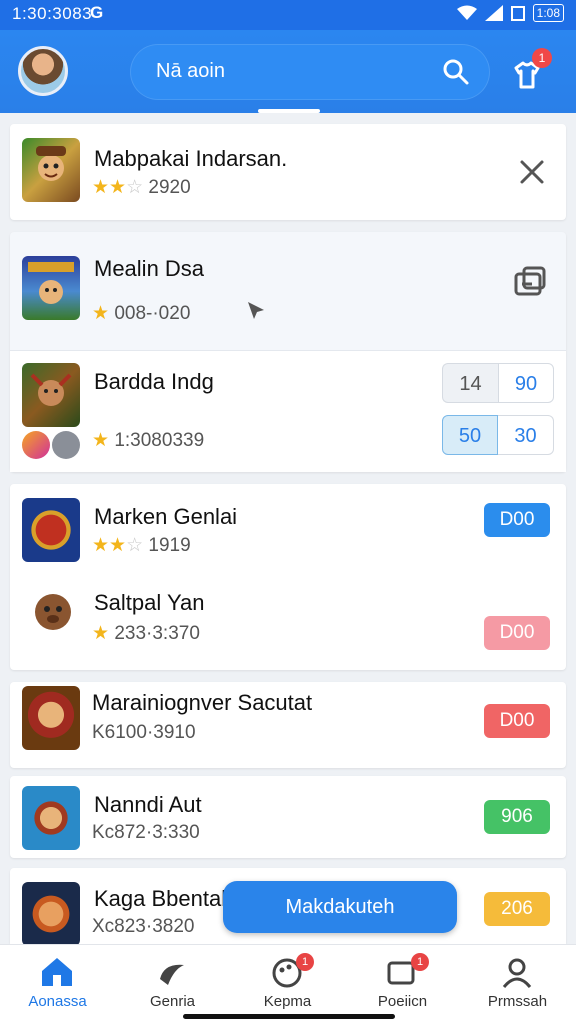 Image resolution: width=576 pixels, height=1024 pixels. I want to click on bottom-navigation: Aonassa Genria 1 Kepma 1 Poeiicn Prmssah, so click(288, 984).